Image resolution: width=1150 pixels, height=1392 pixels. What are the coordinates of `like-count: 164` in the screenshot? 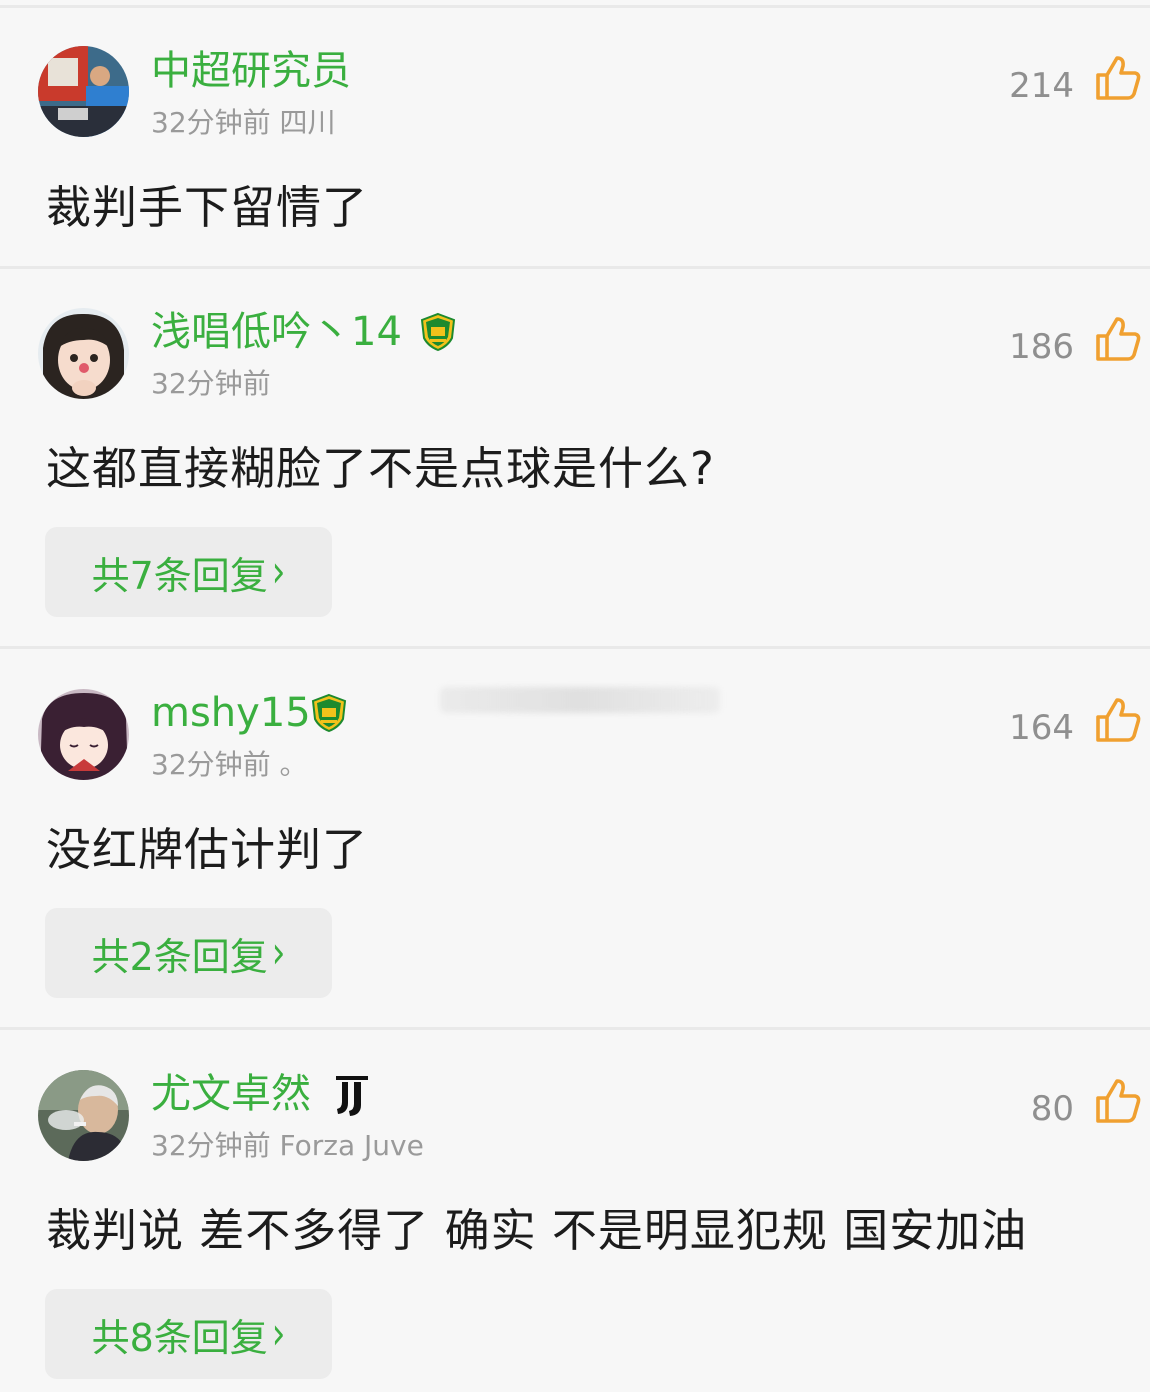 It's located at (1041, 728).